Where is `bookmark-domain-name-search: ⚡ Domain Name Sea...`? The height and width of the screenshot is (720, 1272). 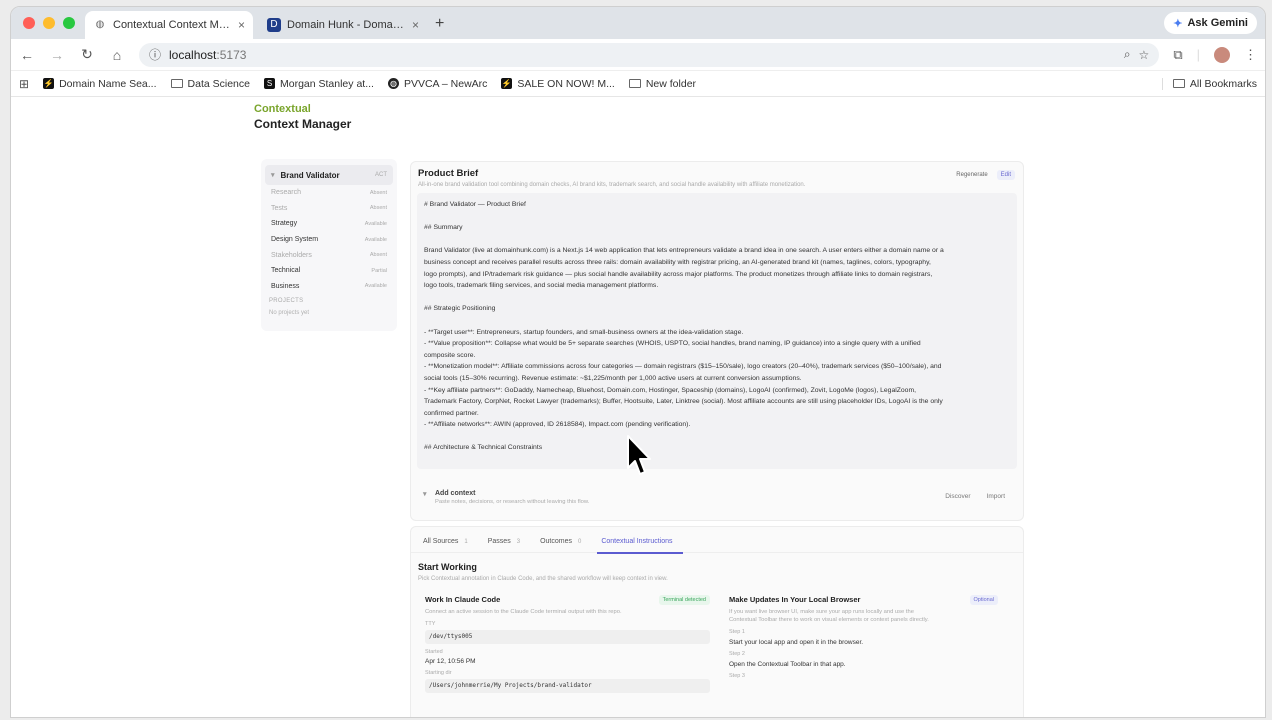 bookmark-domain-name-search: ⚡ Domain Name Sea... is located at coordinates (100, 84).